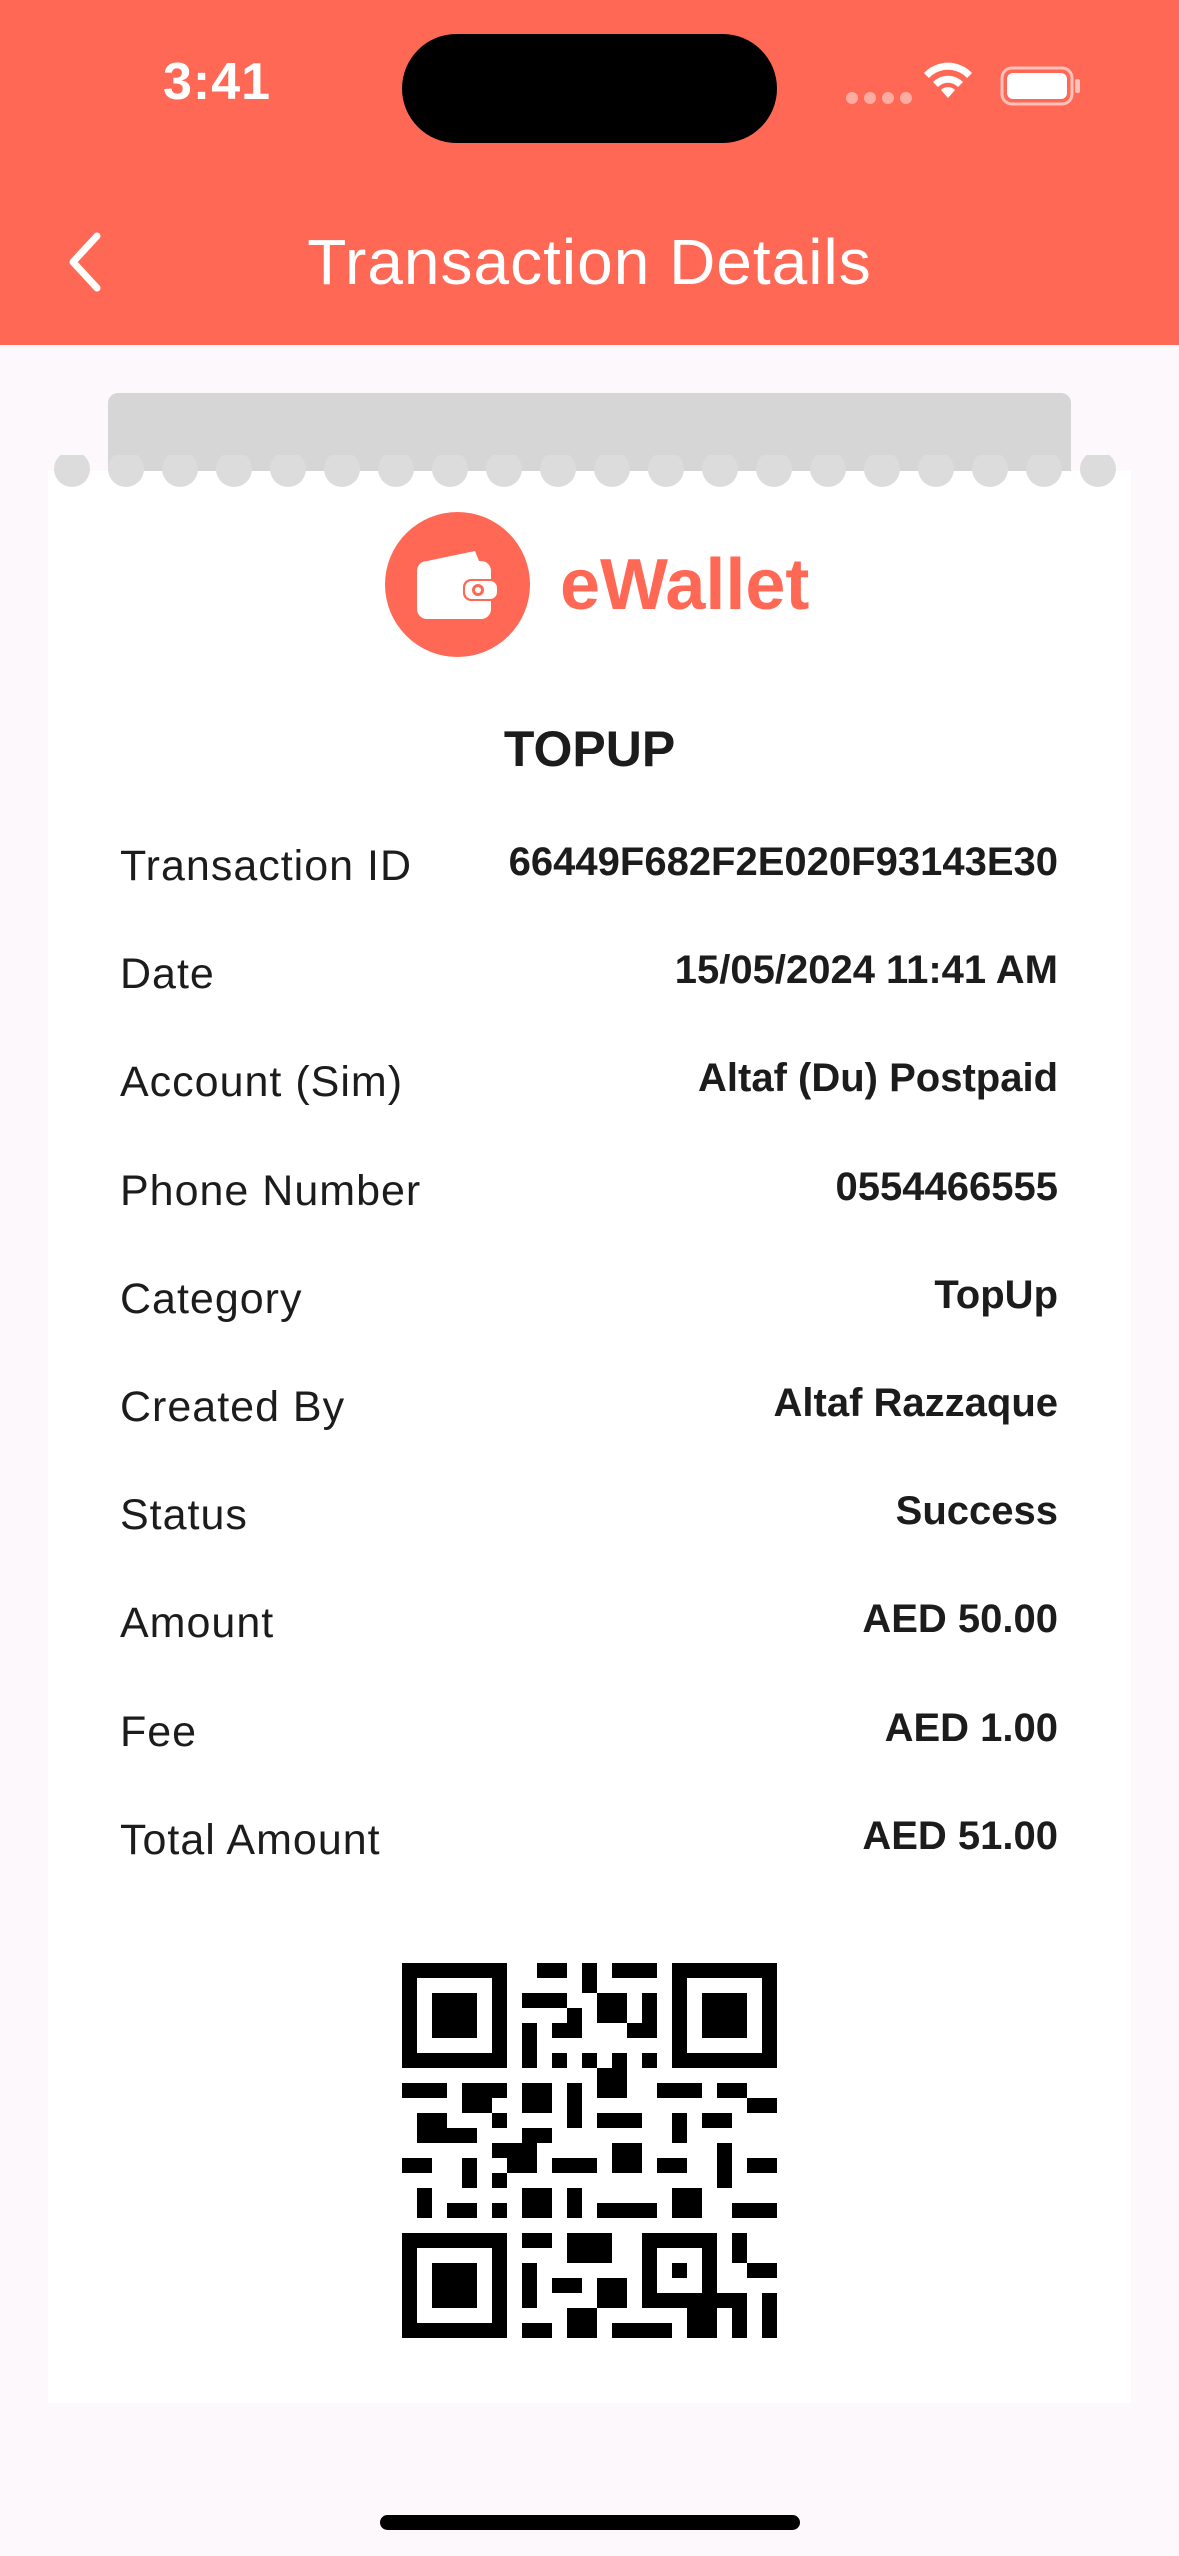 Image resolution: width=1179 pixels, height=2556 pixels. What do you see at coordinates (262, 1082) in the screenshot?
I see `detail-label: Account (Sim)` at bounding box center [262, 1082].